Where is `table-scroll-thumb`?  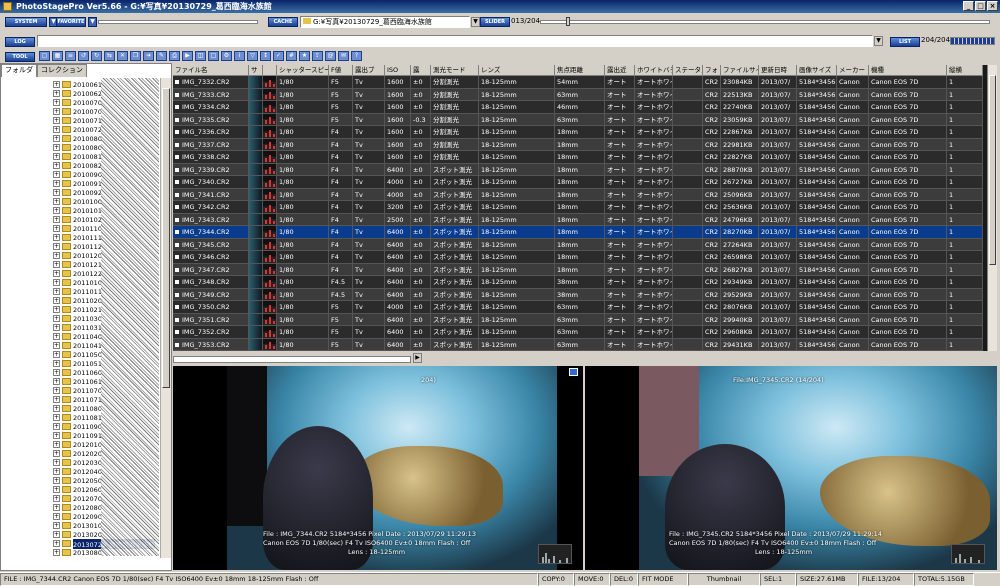
table-scroll-thumb is located at coordinates (992, 170).